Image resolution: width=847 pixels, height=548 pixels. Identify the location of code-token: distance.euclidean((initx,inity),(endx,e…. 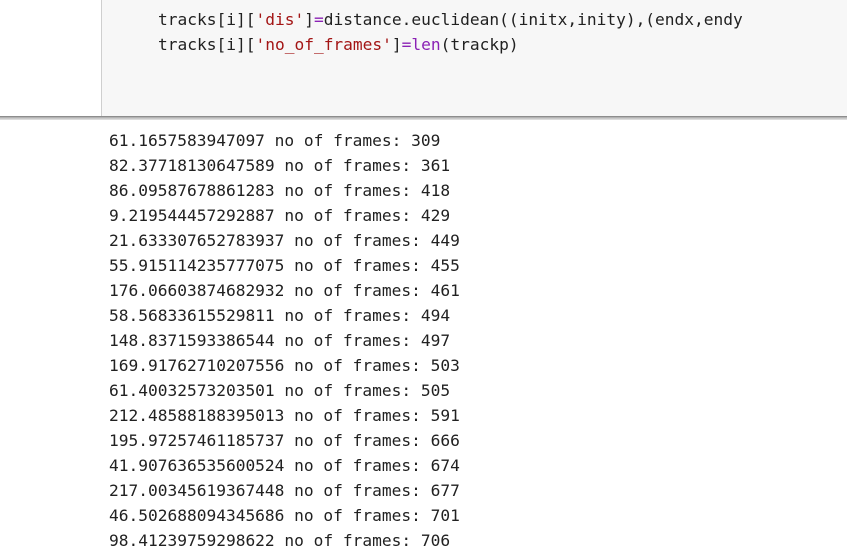
(533, 19).